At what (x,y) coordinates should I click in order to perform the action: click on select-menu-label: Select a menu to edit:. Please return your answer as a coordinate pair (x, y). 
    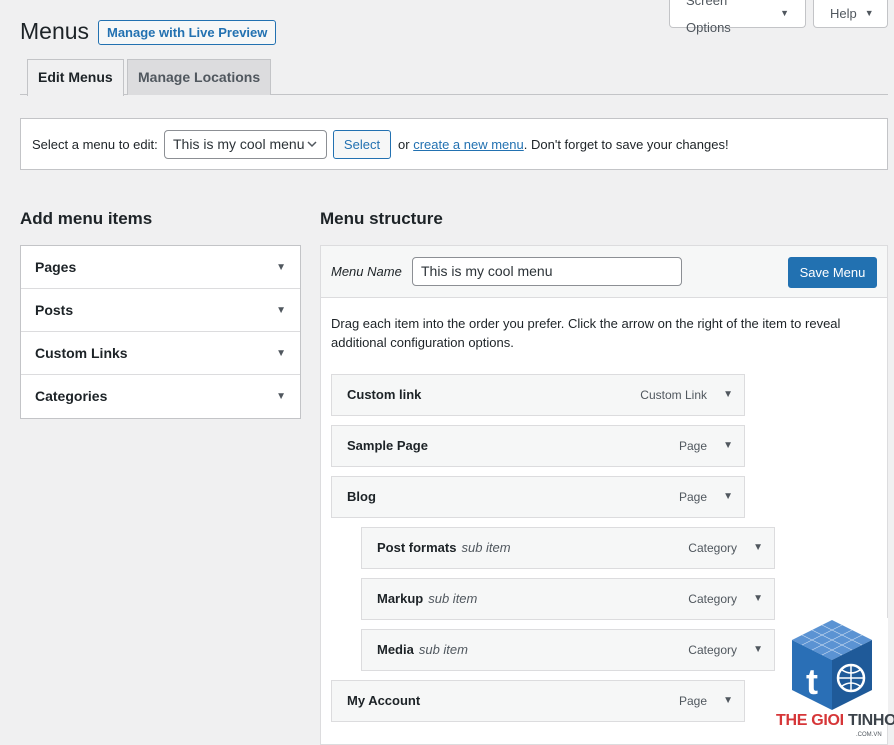
    Looking at the image, I should click on (95, 144).